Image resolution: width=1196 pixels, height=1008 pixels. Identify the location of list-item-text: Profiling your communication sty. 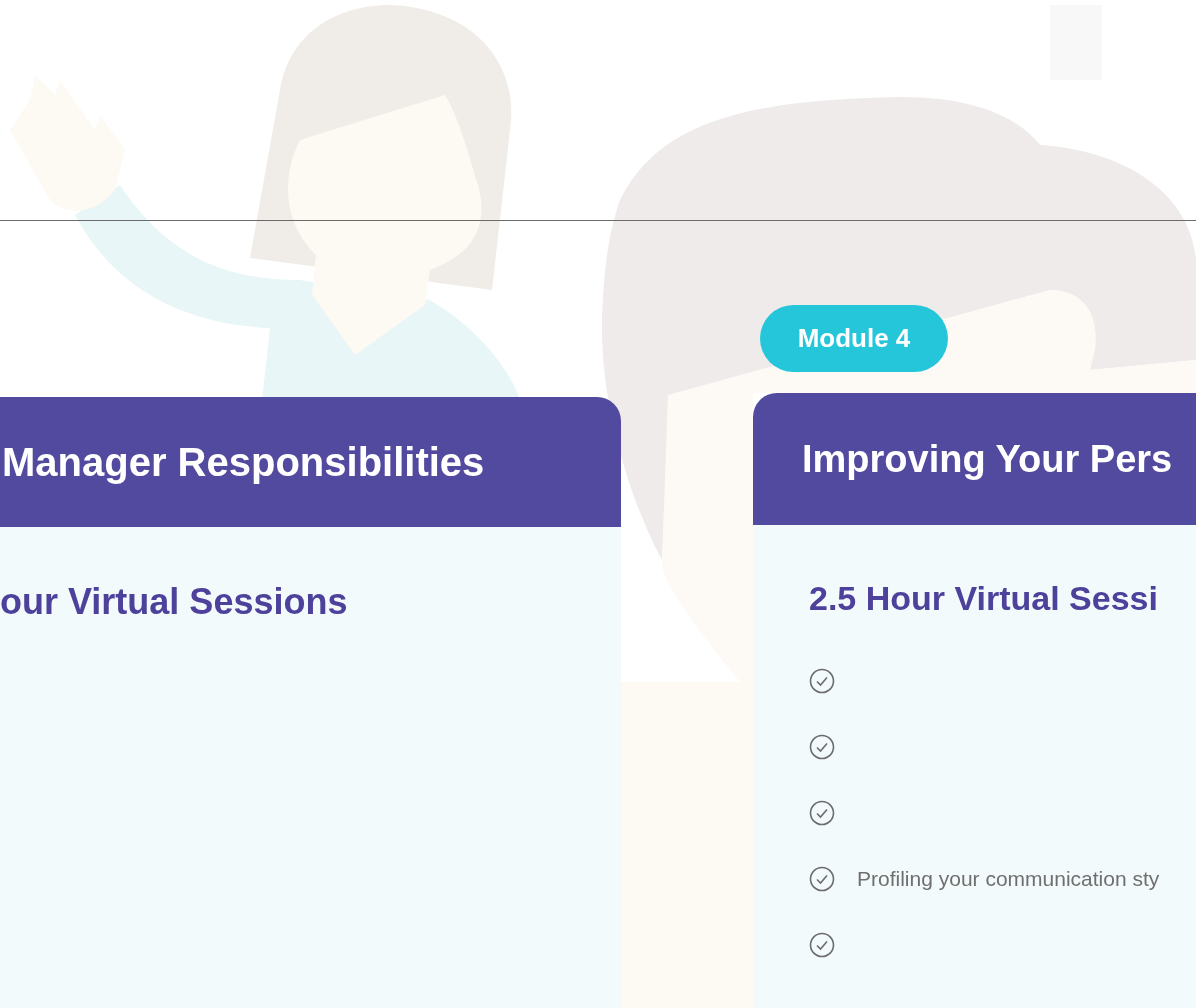
(1008, 878).